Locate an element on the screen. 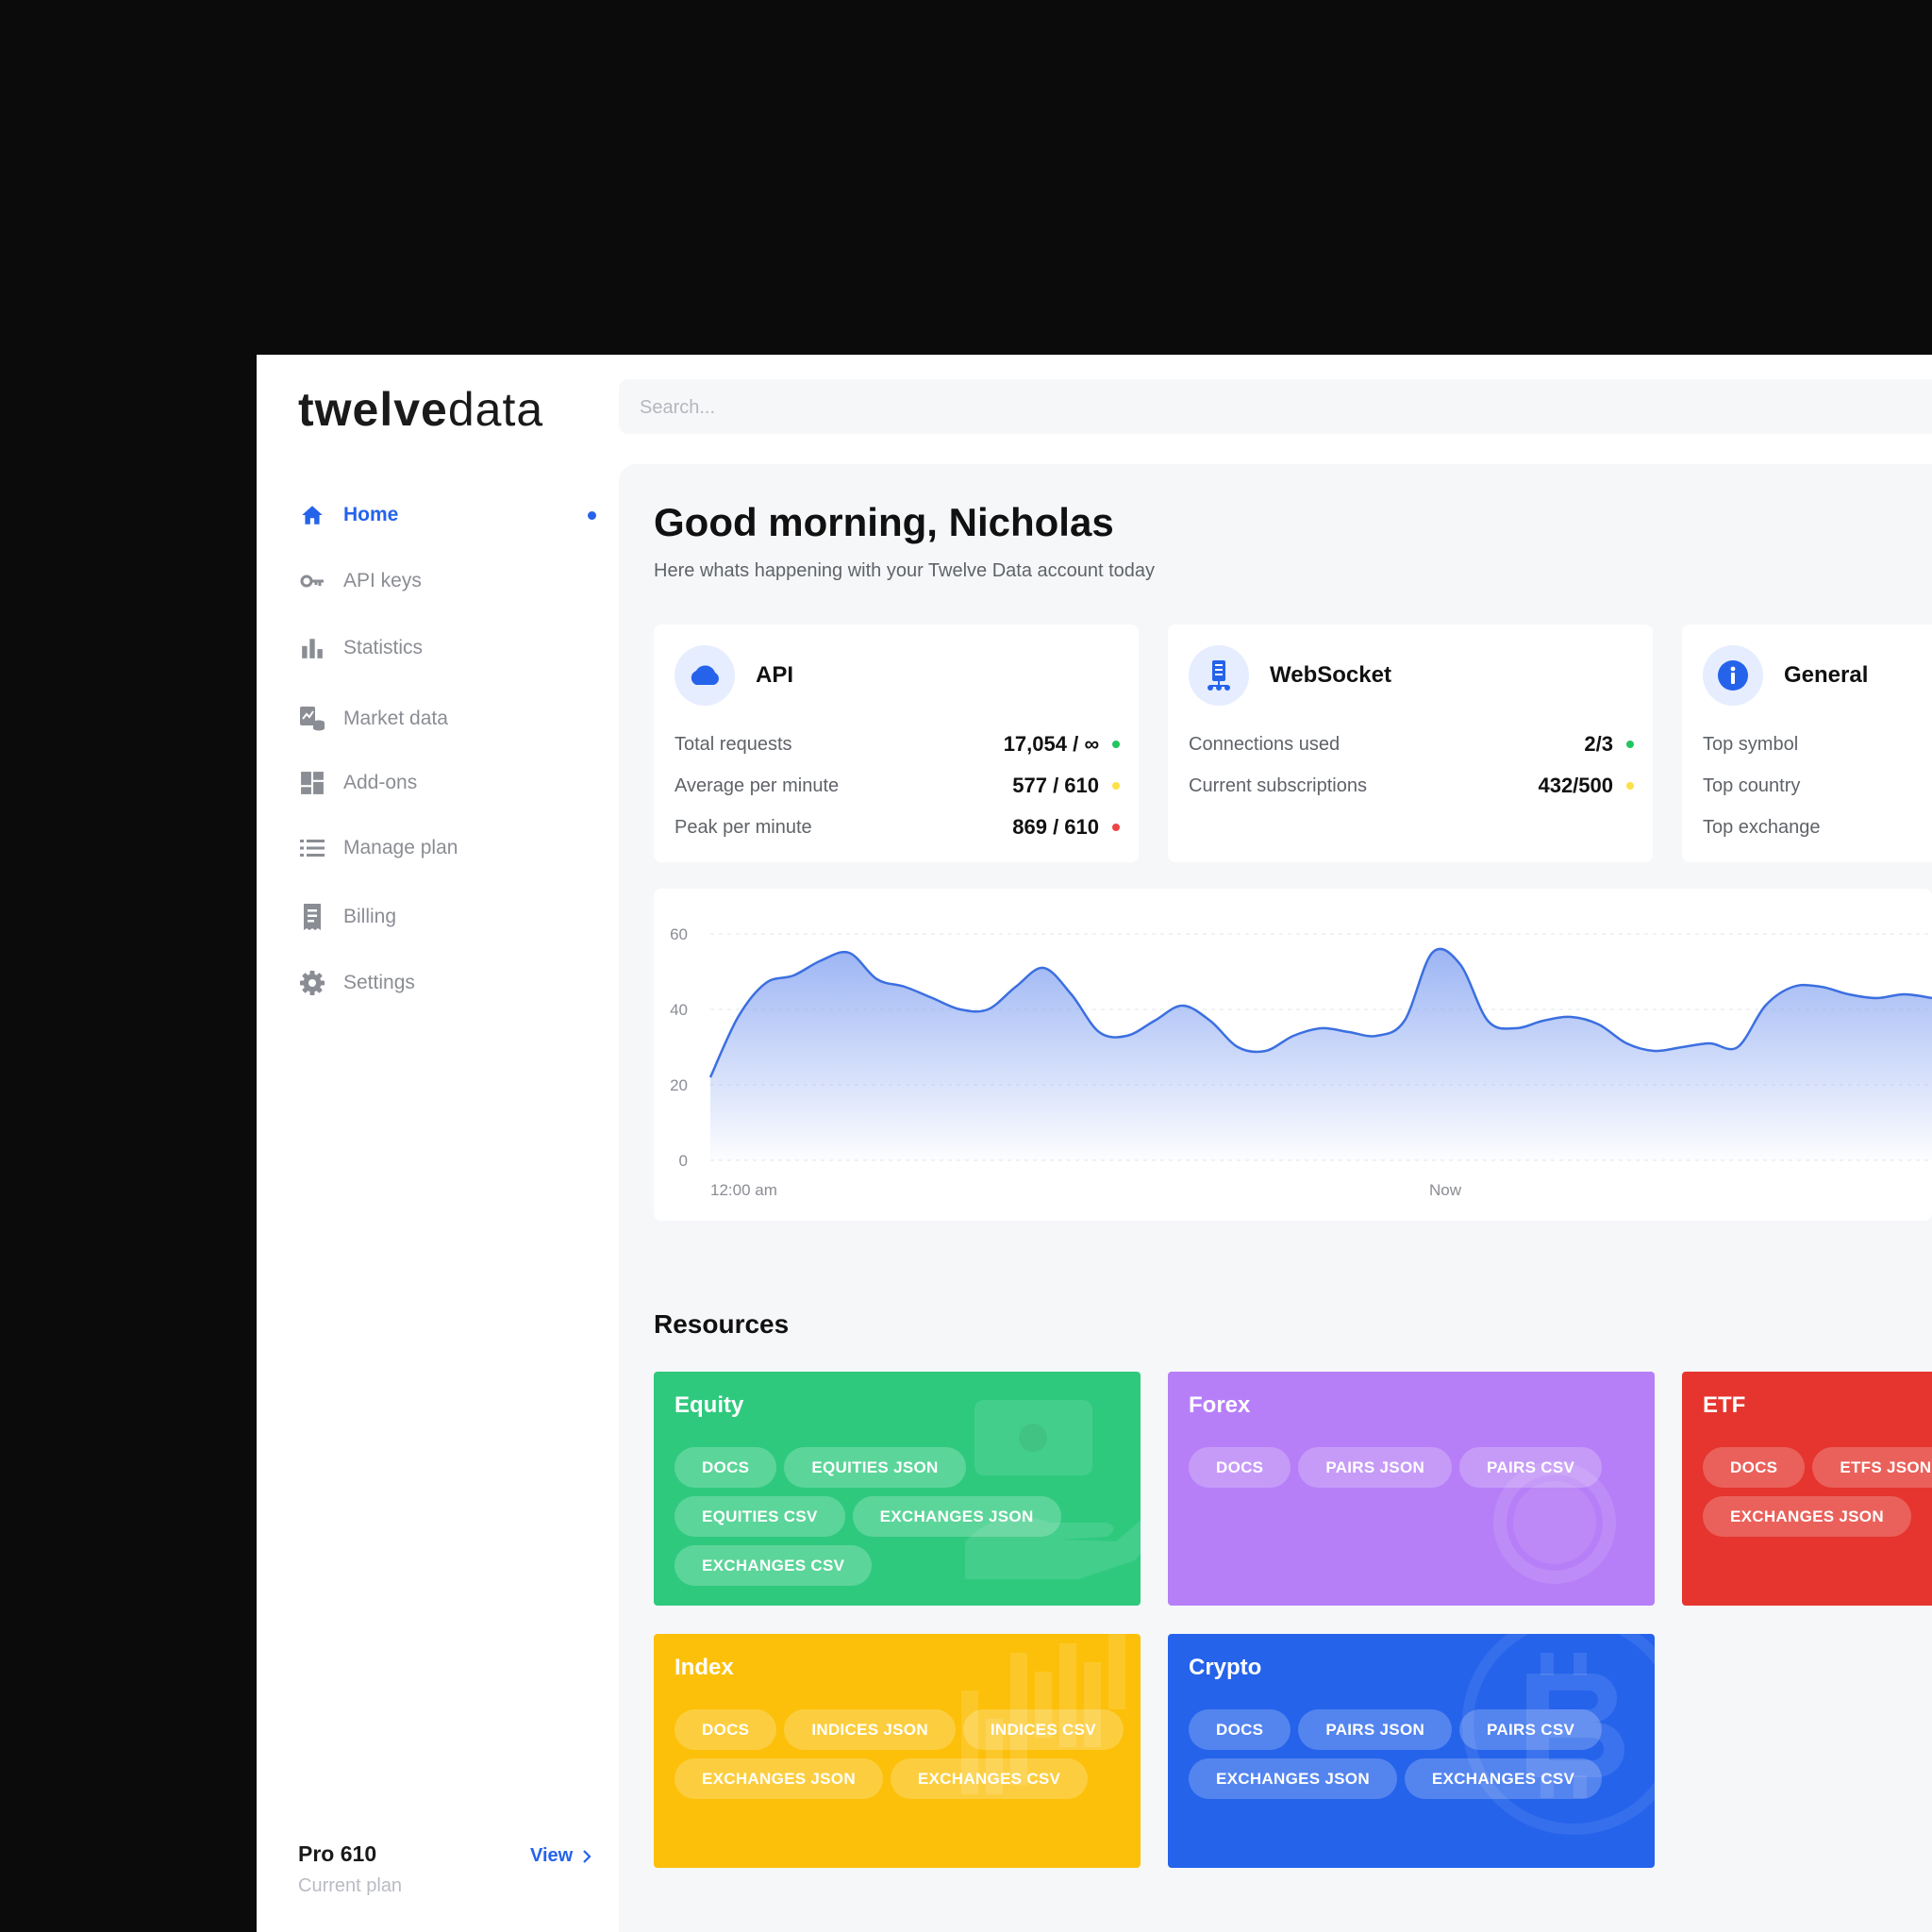 This screenshot has width=1932, height=1932. stat-label: Total requests is located at coordinates (734, 744).